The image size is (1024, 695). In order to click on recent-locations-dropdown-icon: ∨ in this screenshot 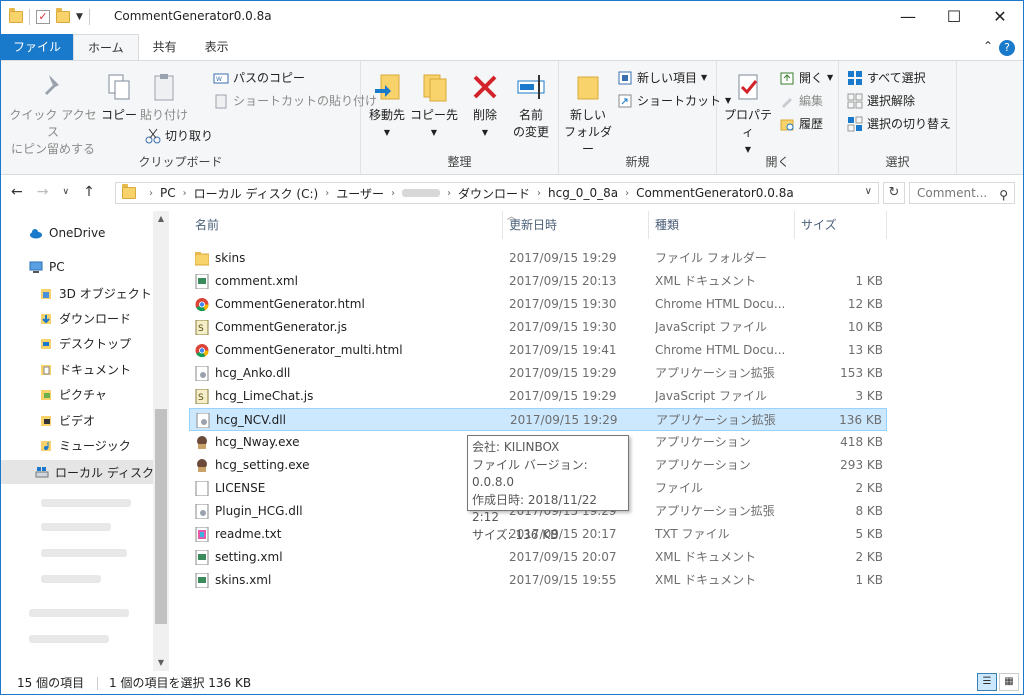, I will do `click(65, 193)`.